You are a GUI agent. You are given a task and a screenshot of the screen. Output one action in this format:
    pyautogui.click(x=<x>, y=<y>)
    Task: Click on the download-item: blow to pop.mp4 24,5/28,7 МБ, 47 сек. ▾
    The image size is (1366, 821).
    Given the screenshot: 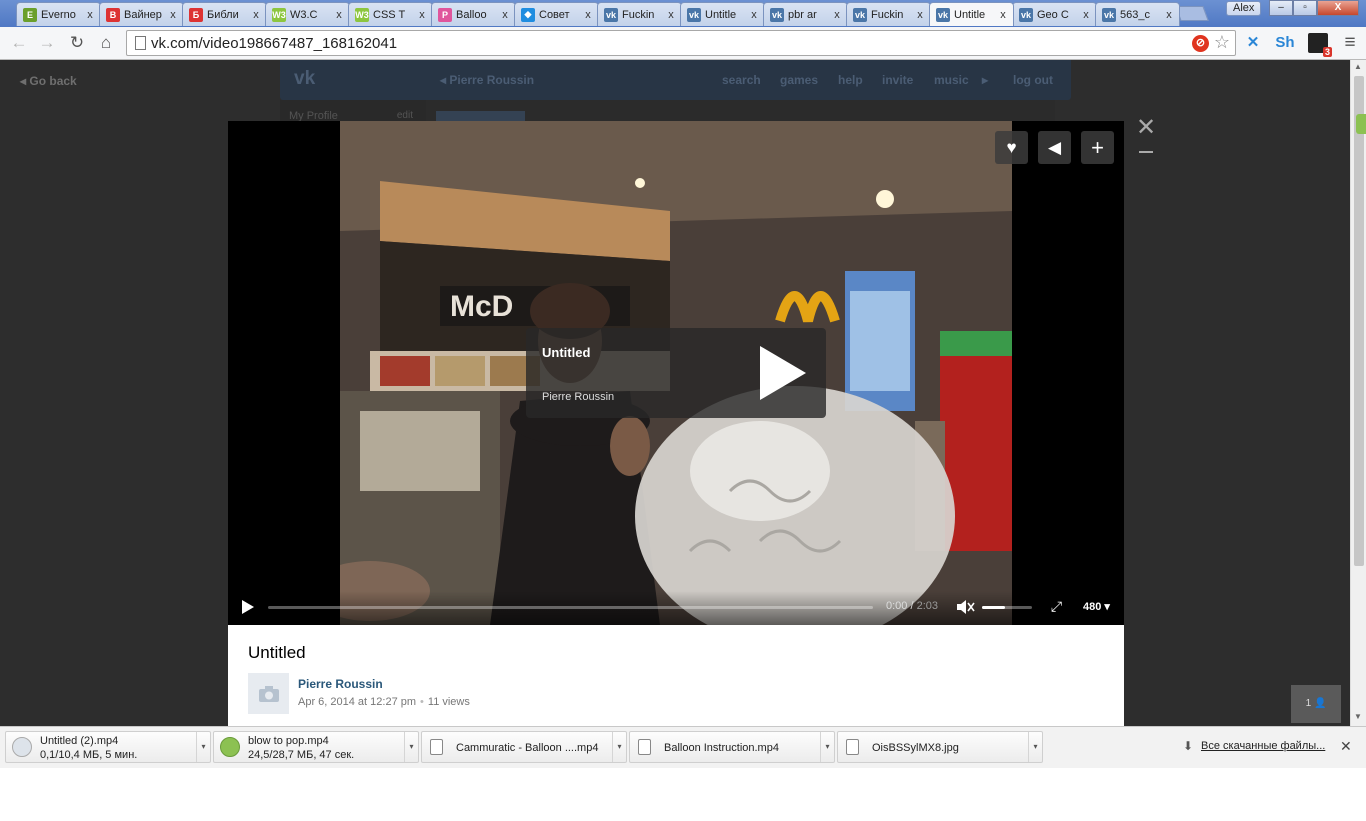 What is the action you would take?
    pyautogui.click(x=316, y=747)
    